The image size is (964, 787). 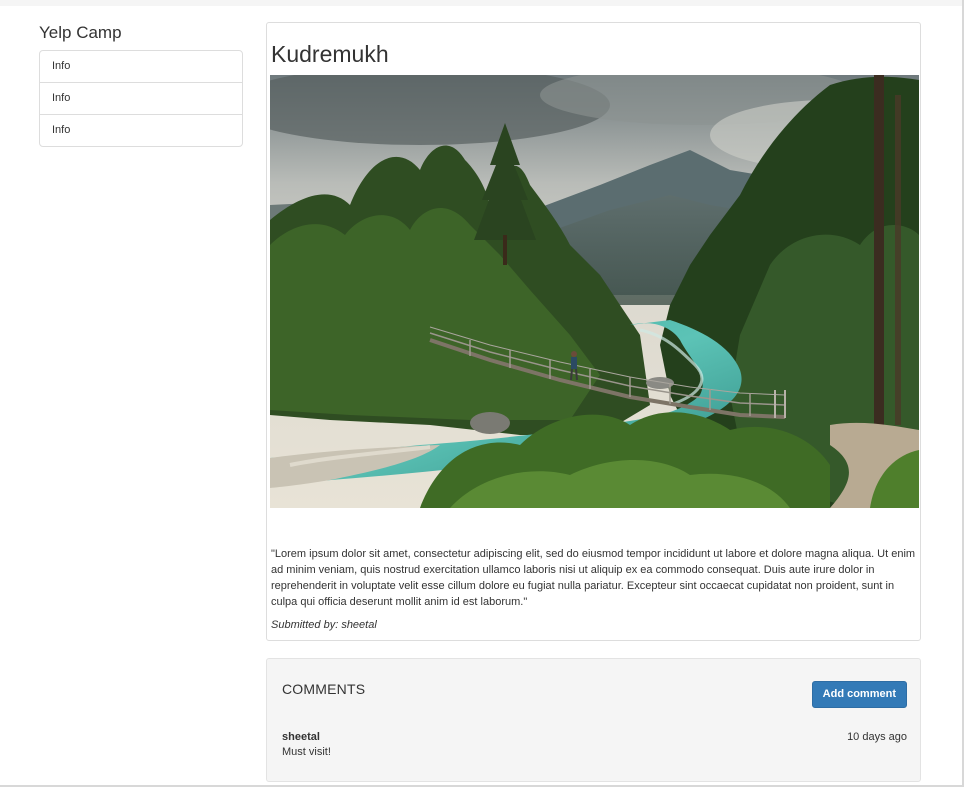 What do you see at coordinates (324, 625) in the screenshot?
I see `submitted-by: Submitted by: sheetal` at bounding box center [324, 625].